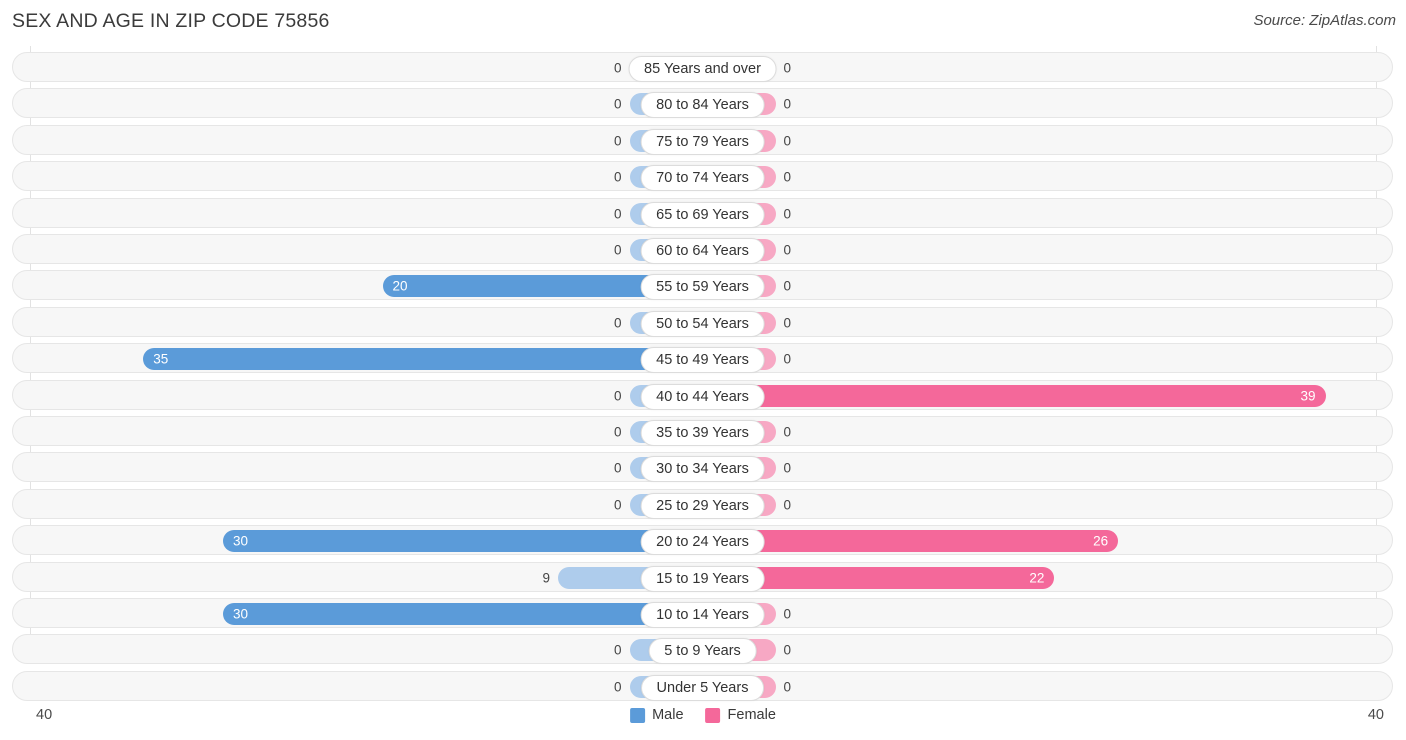 This screenshot has height=740, width=1406. What do you see at coordinates (703, 715) in the screenshot?
I see `chart-legend: Male Female` at bounding box center [703, 715].